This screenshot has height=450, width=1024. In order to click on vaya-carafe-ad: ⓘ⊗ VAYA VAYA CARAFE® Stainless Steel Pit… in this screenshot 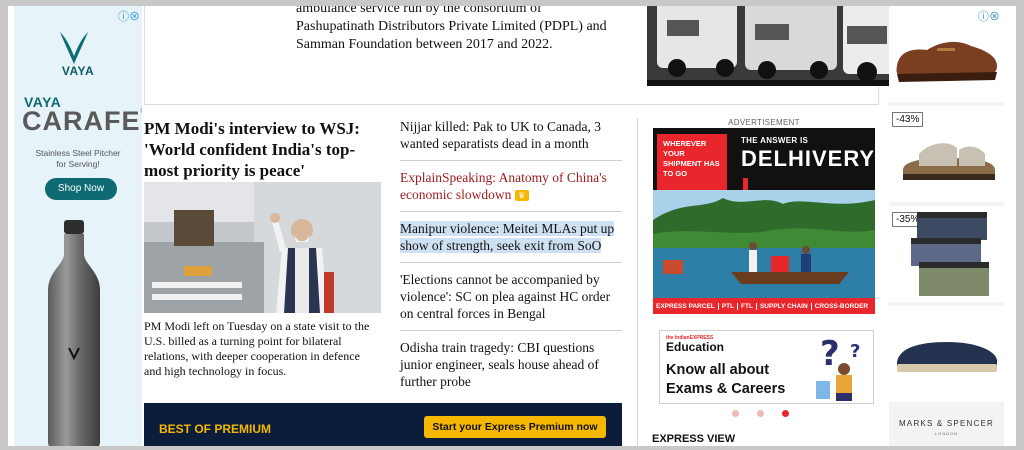, I will do `click(78, 226)`.